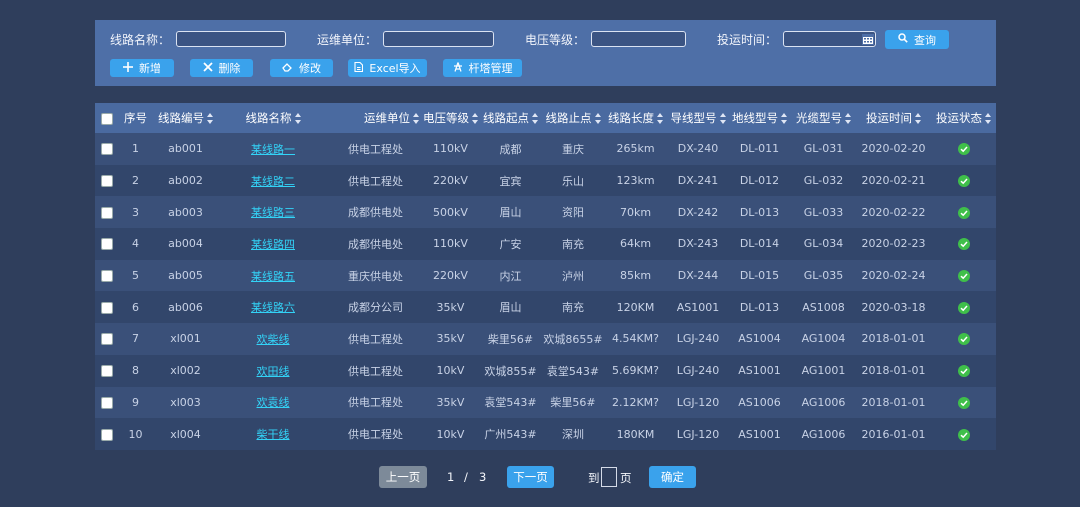 The width and height of the screenshot is (1080, 507). Describe the element at coordinates (635, 149) in the screenshot. I see `cell-length: 265km` at that location.